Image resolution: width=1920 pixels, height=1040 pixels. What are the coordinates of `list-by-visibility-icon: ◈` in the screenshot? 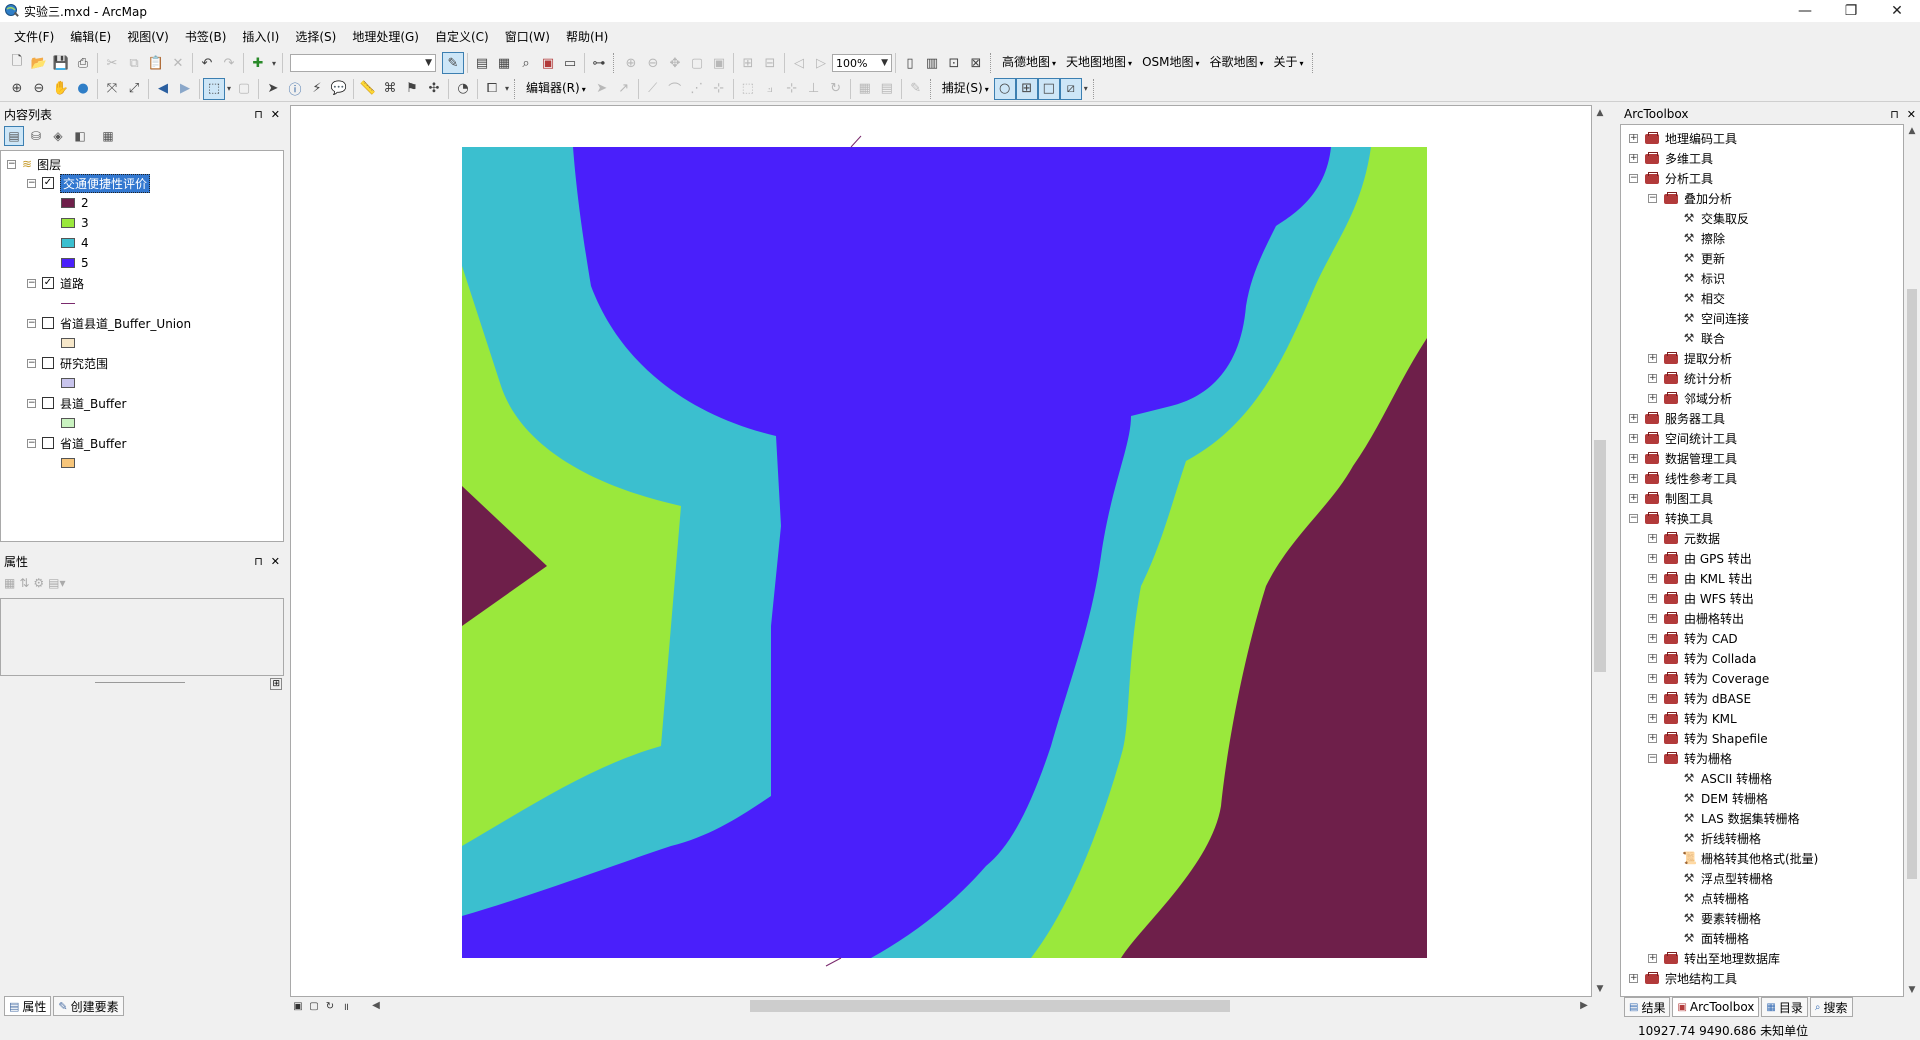 It's located at (58, 136).